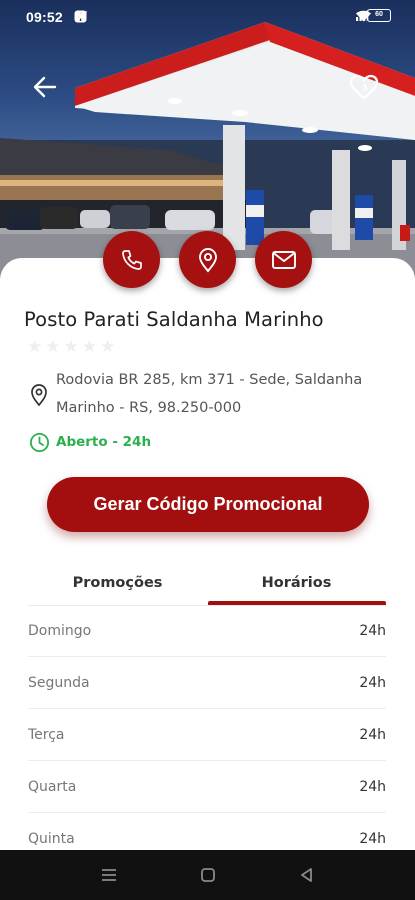 This screenshot has height=900, width=415. Describe the element at coordinates (207, 683) in the screenshot. I see `hours-row: Segunda 24h` at that location.